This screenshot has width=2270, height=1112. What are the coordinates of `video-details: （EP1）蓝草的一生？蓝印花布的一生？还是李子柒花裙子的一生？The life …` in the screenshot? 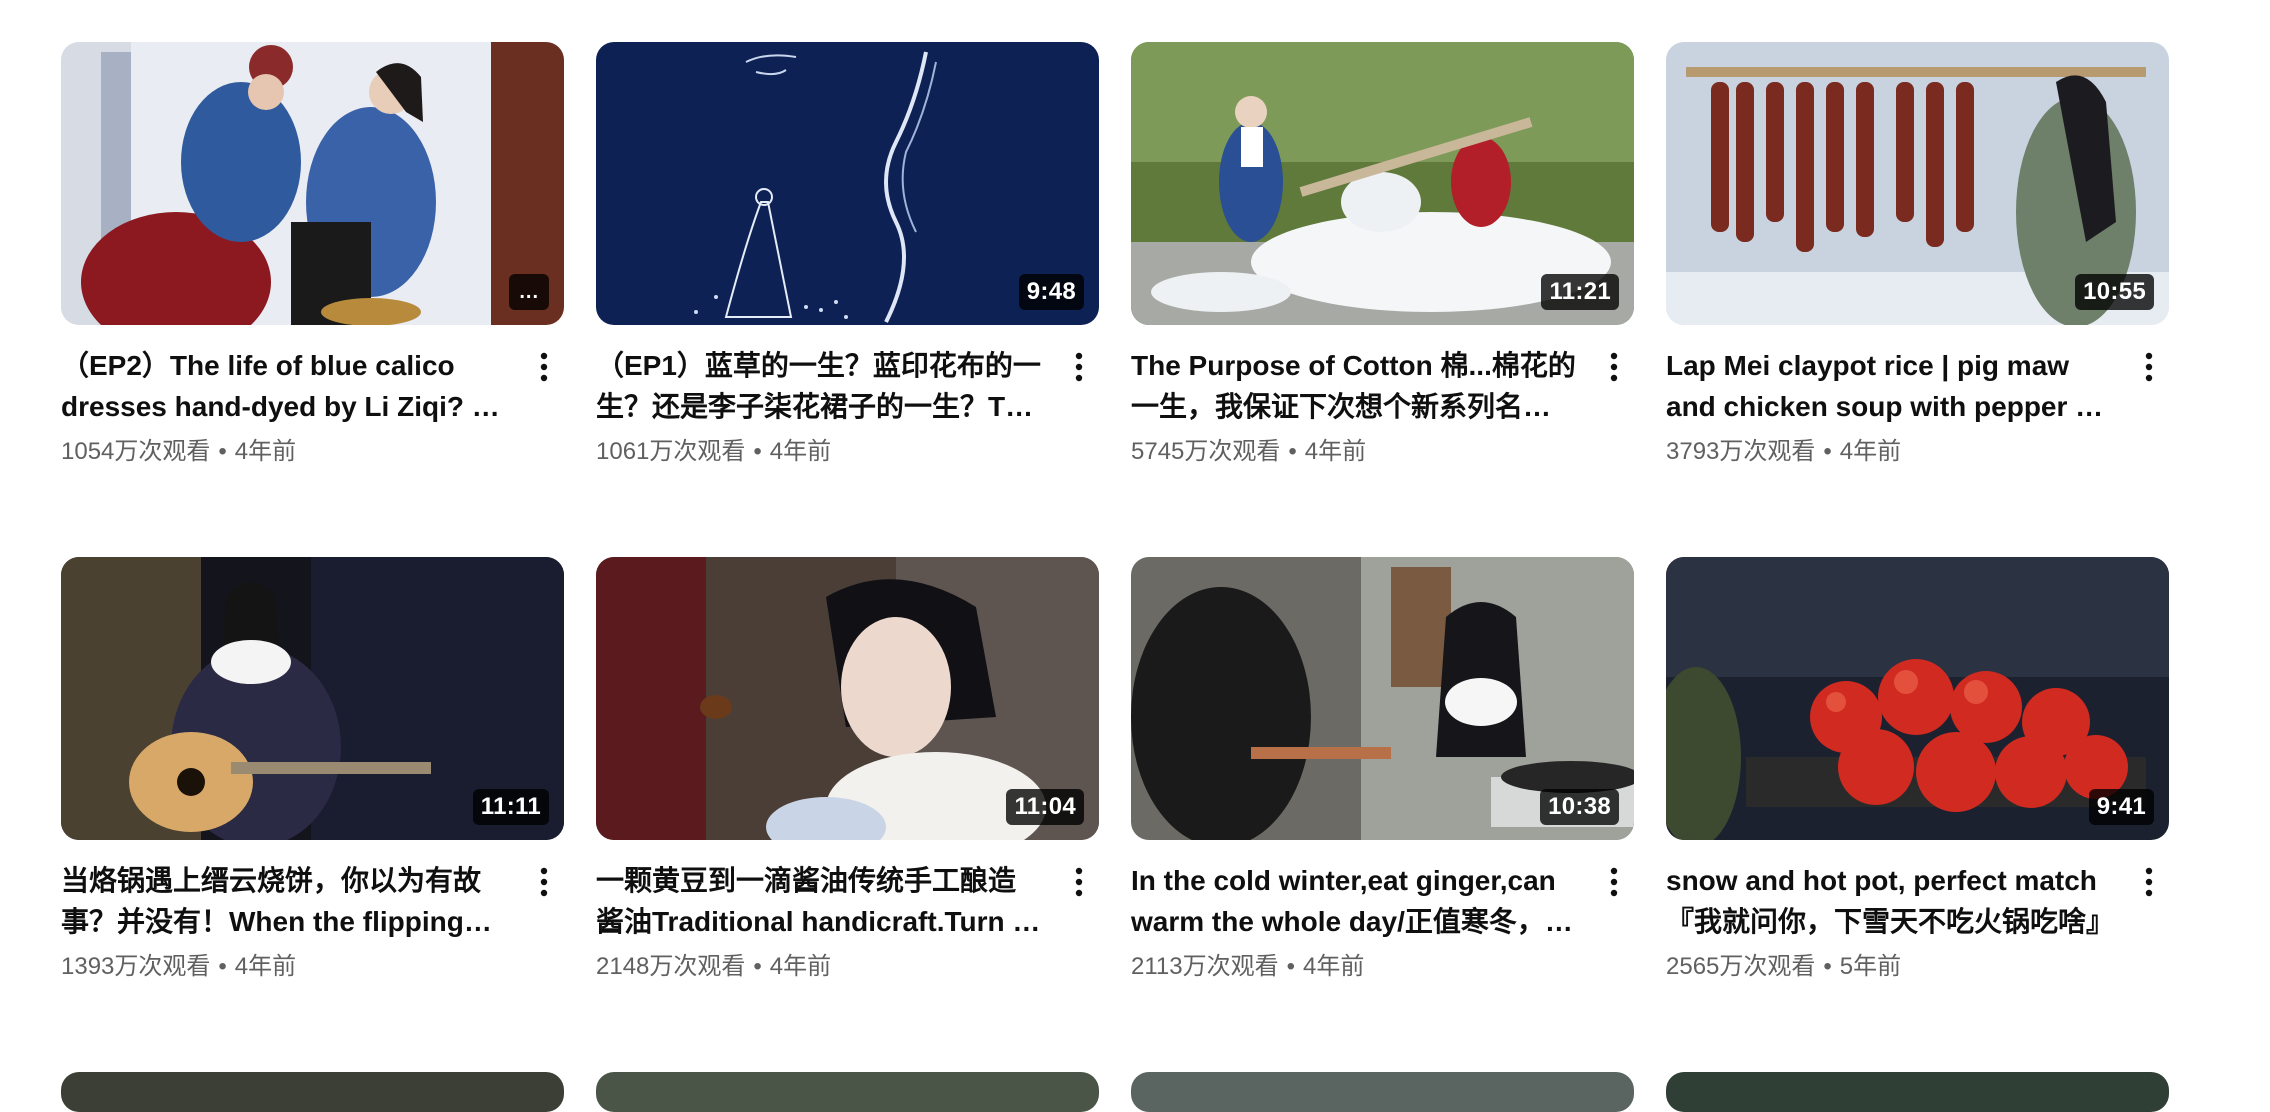 It's located at (847, 406).